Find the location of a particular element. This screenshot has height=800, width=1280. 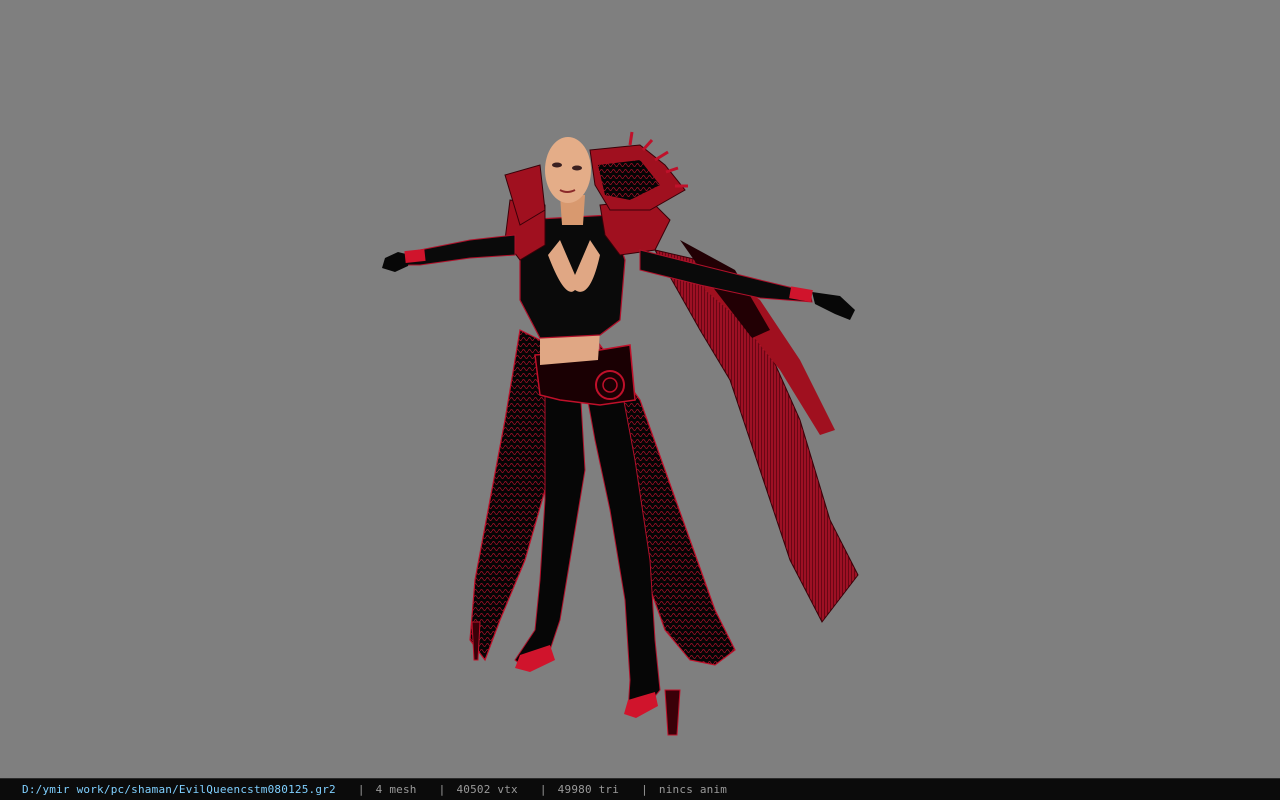

animation-info: nincs anim is located at coordinates (693, 789).